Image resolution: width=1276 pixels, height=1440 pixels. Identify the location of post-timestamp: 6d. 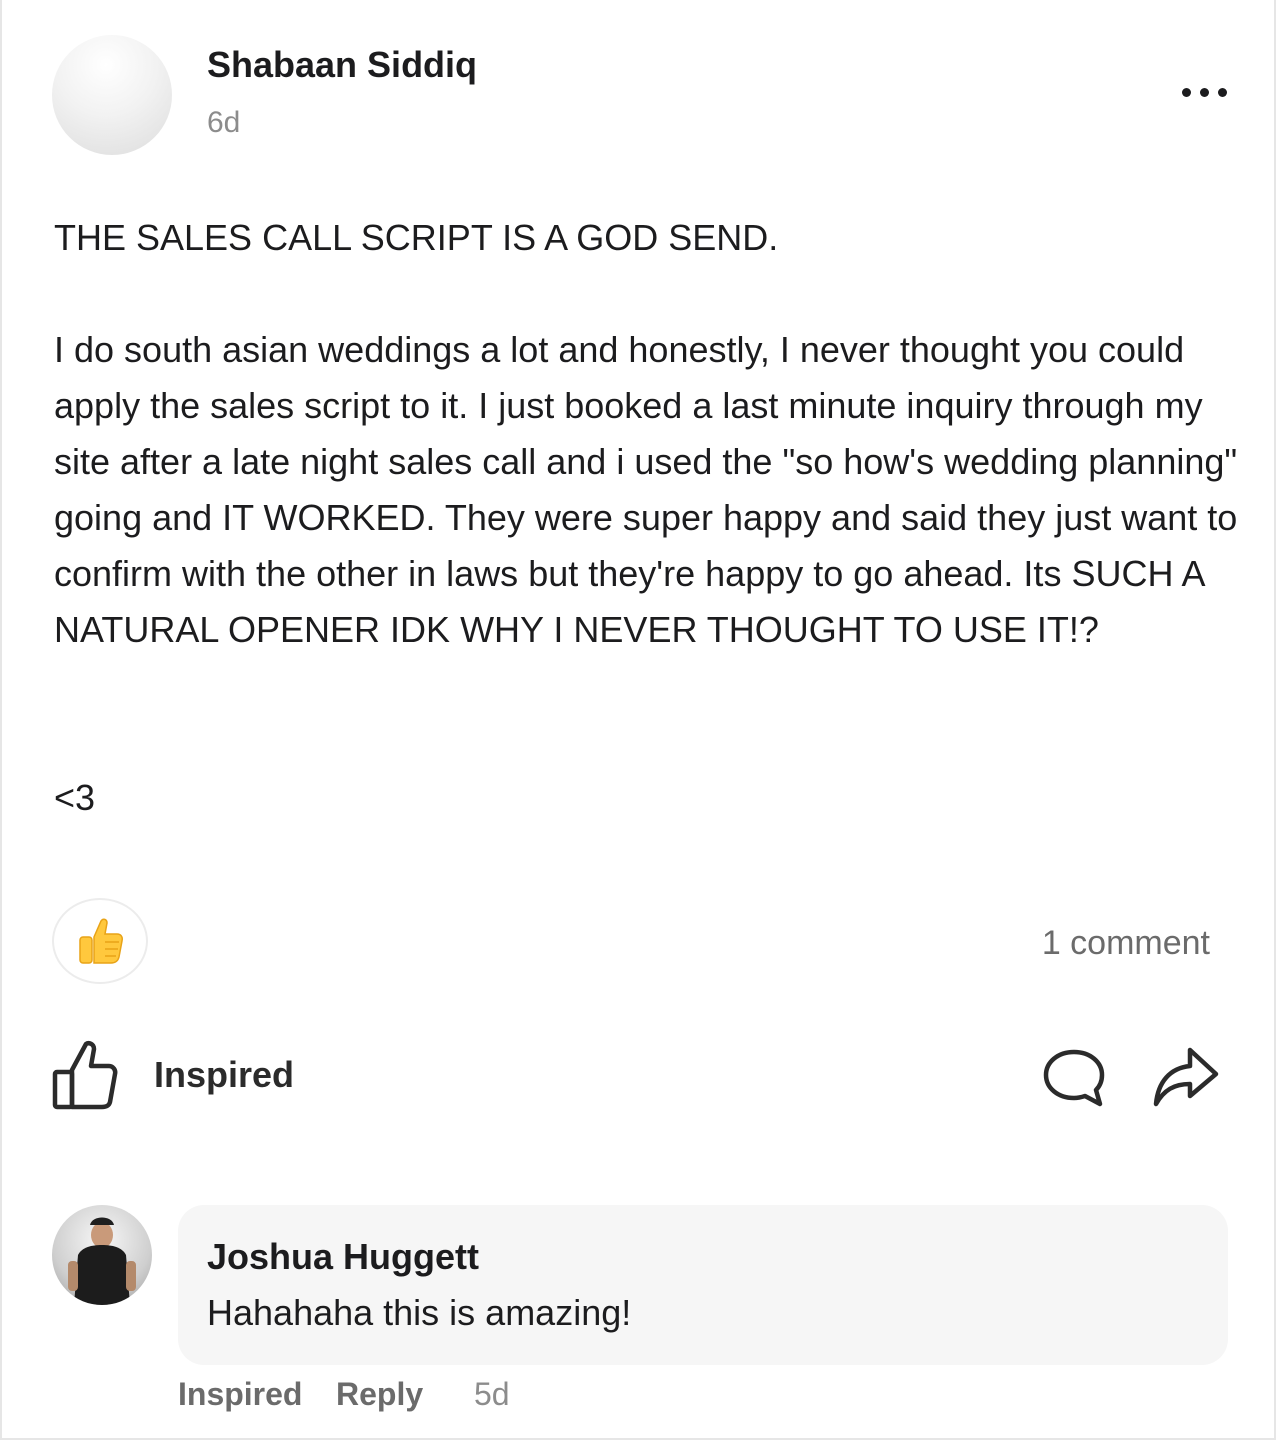
(224, 122).